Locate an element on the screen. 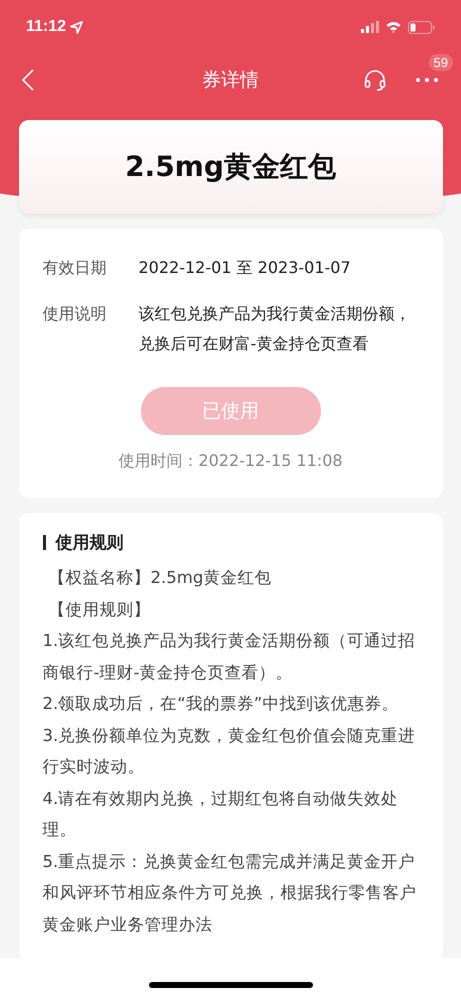  rule-text: 【使用规则】 is located at coordinates (100, 609).